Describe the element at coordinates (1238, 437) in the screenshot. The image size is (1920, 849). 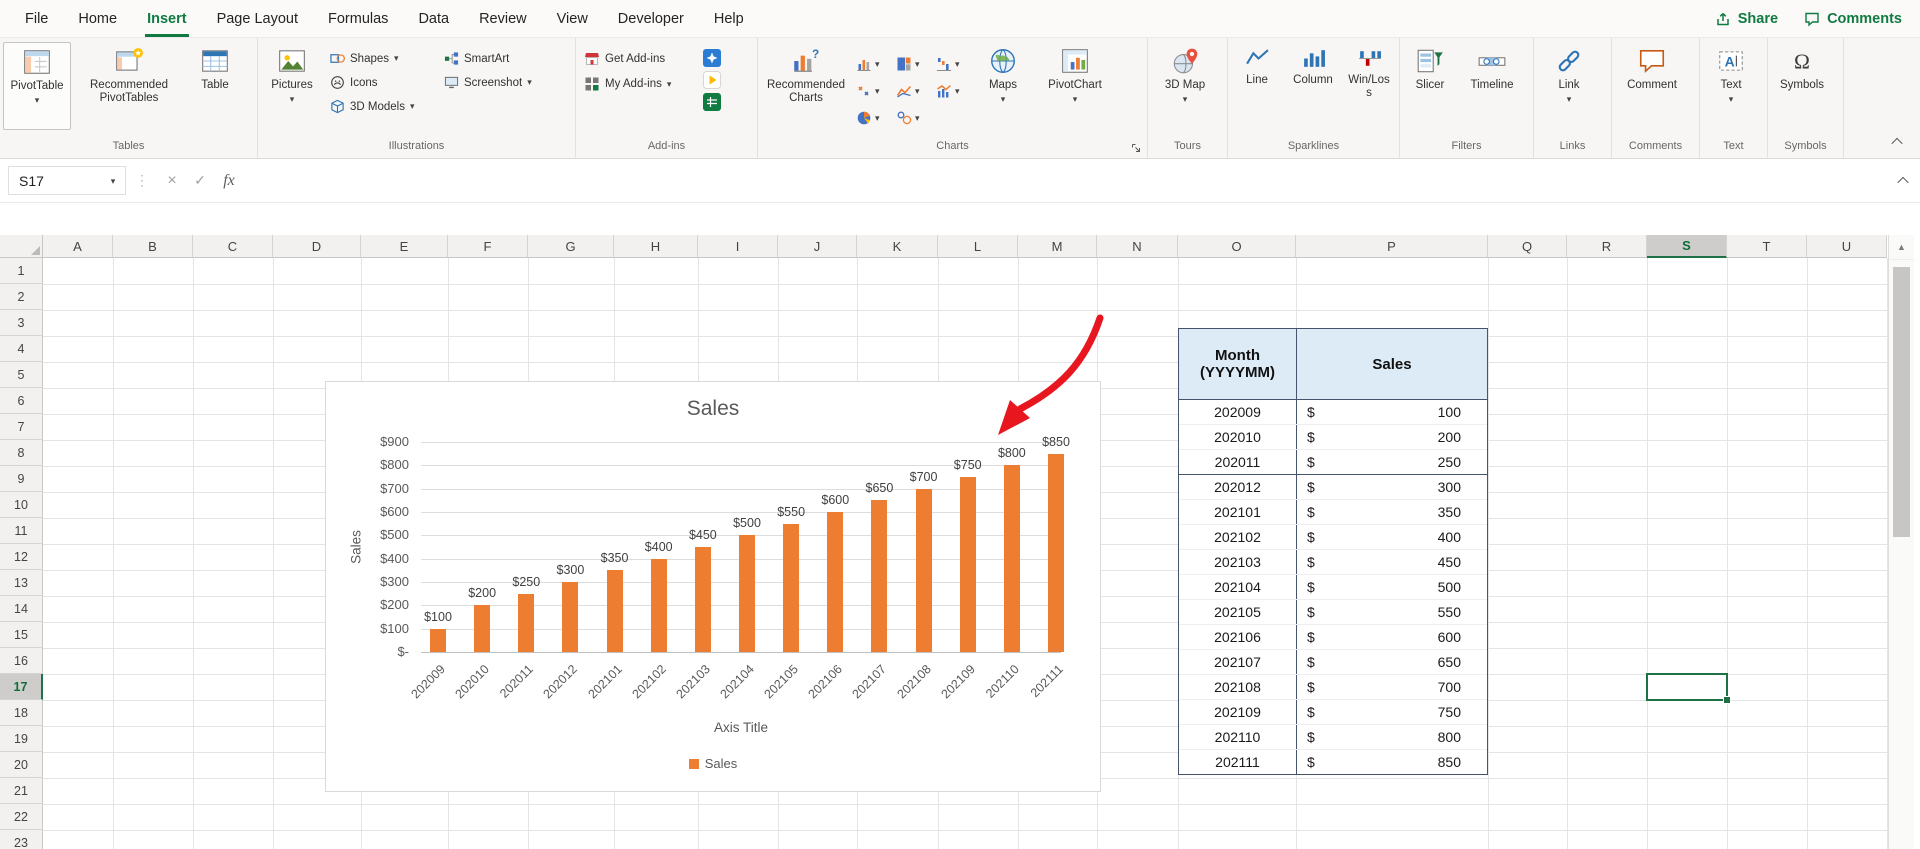
I see `table-cell-month: 202010` at that location.